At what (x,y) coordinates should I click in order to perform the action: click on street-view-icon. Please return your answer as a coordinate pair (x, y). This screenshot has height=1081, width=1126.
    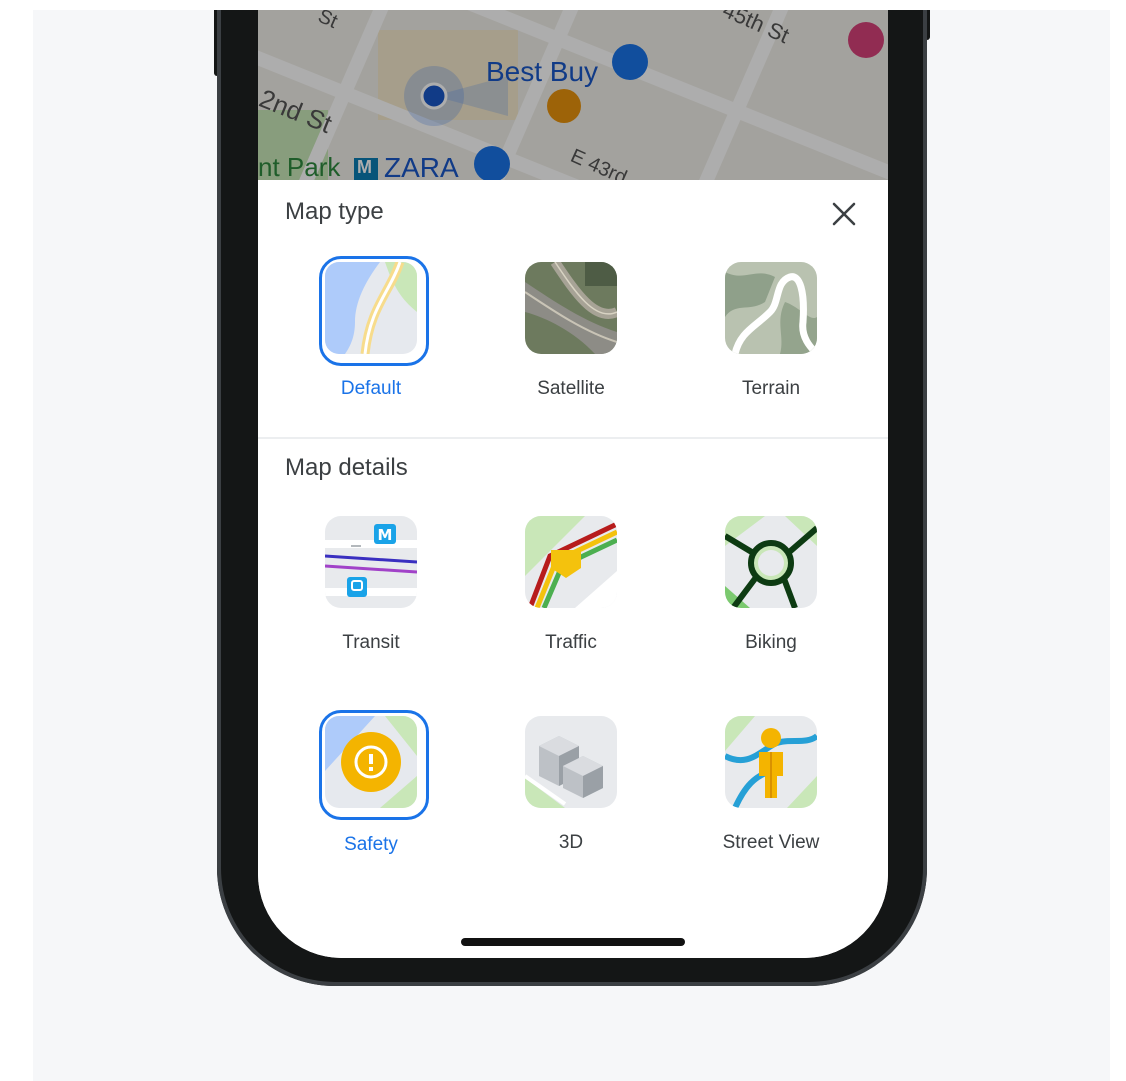
    Looking at the image, I should click on (771, 762).